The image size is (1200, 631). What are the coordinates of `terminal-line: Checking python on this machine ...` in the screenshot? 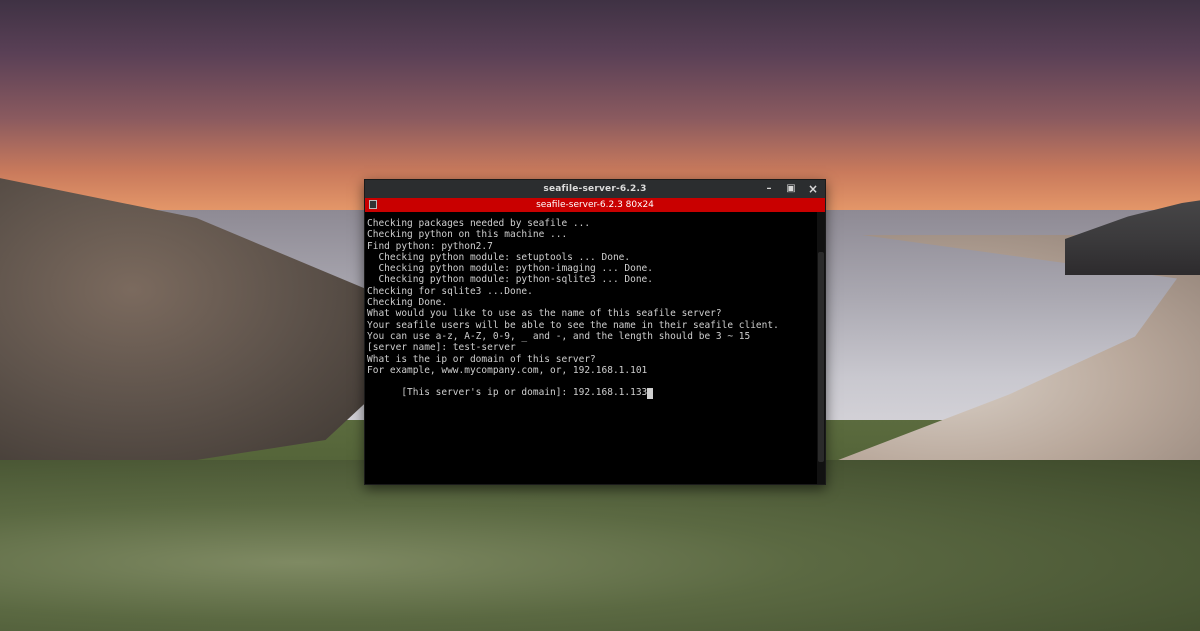 It's located at (467, 235).